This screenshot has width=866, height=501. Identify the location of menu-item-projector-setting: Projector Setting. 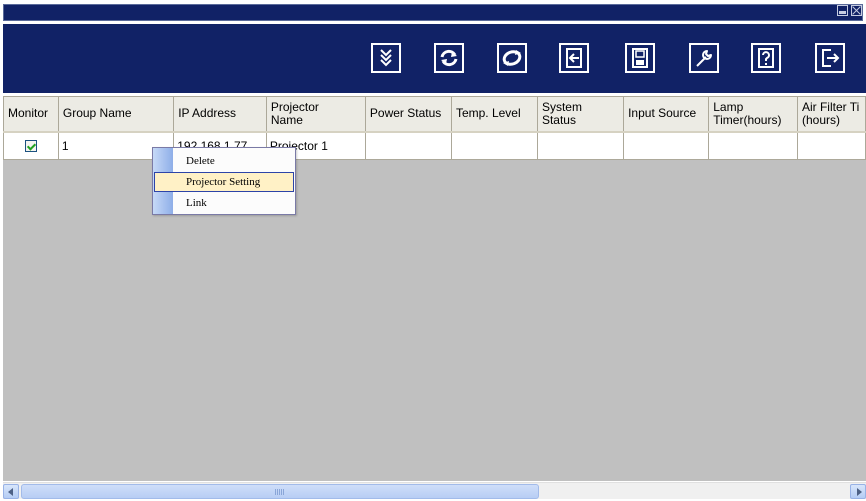
(224, 182).